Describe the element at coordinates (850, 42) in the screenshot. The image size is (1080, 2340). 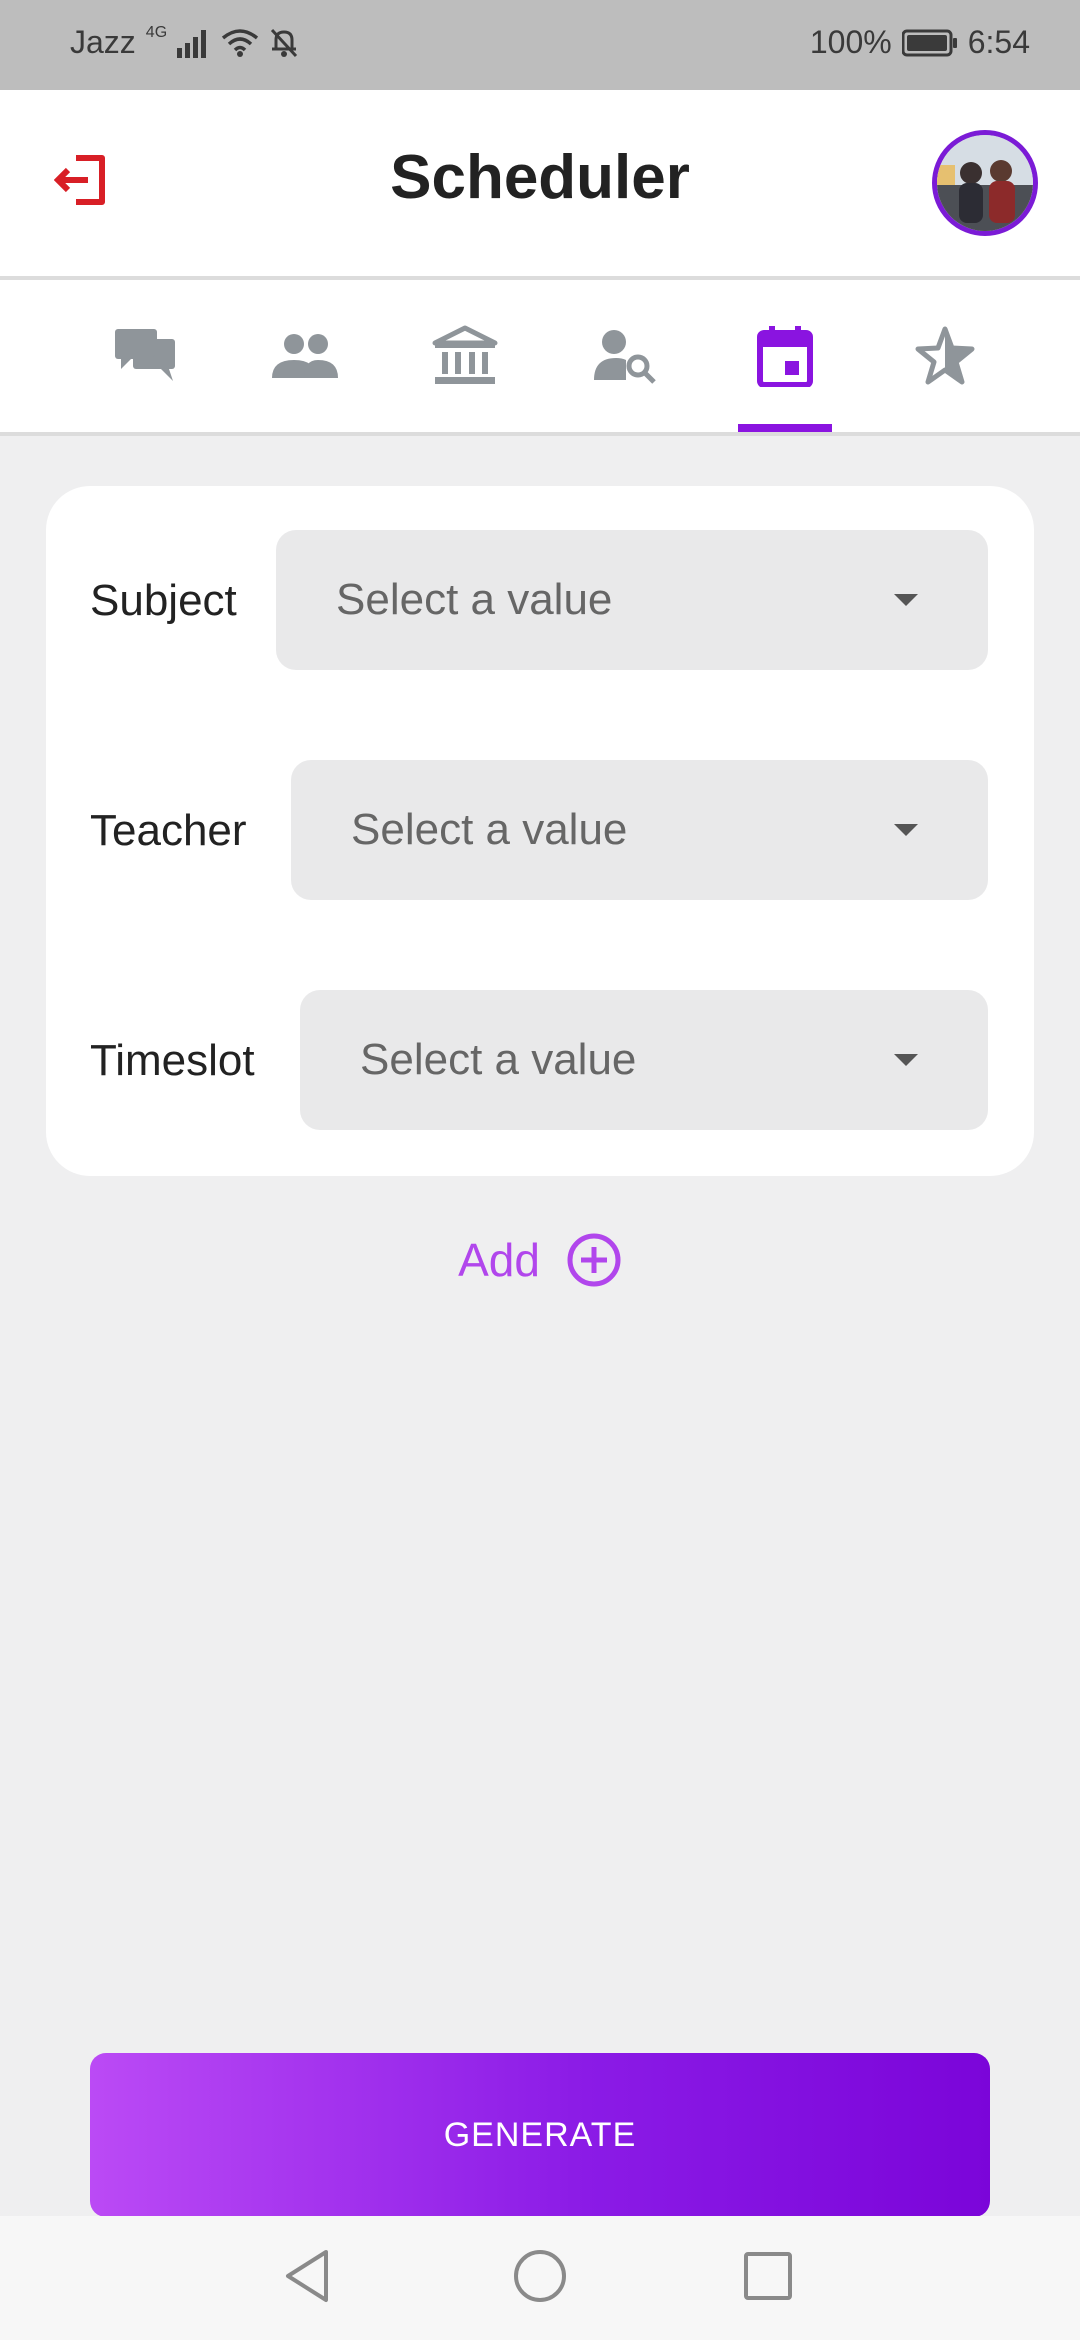
I see `battery-percent: 100%` at that location.